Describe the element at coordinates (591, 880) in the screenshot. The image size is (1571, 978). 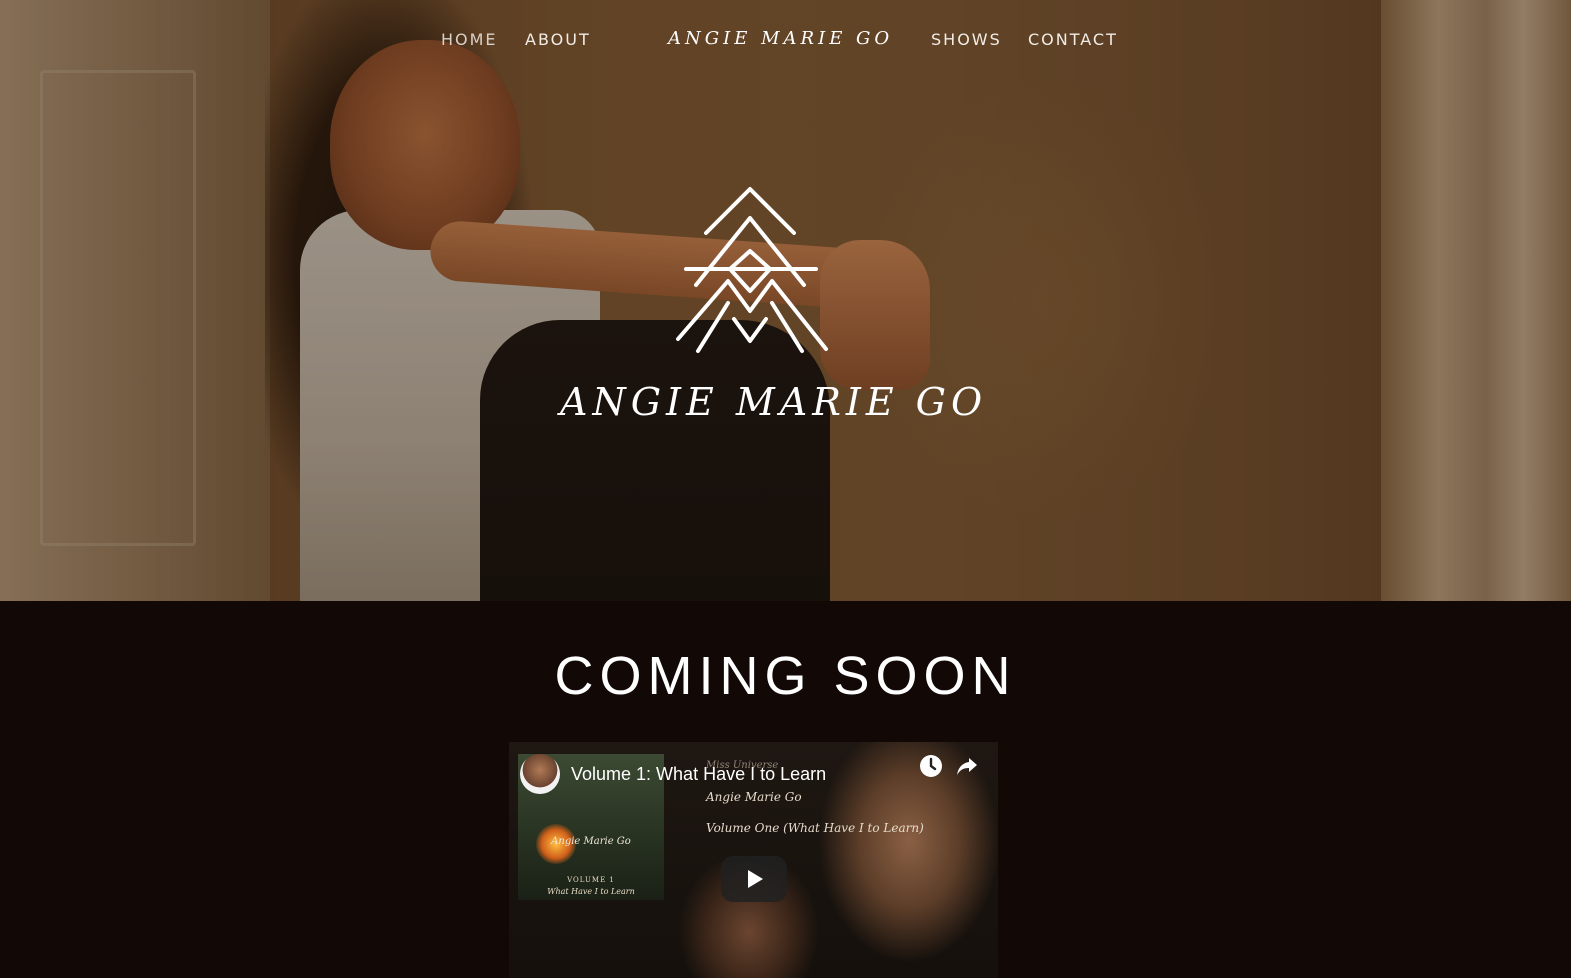
I see `thumbnail-volume: VOLUME 1` at that location.